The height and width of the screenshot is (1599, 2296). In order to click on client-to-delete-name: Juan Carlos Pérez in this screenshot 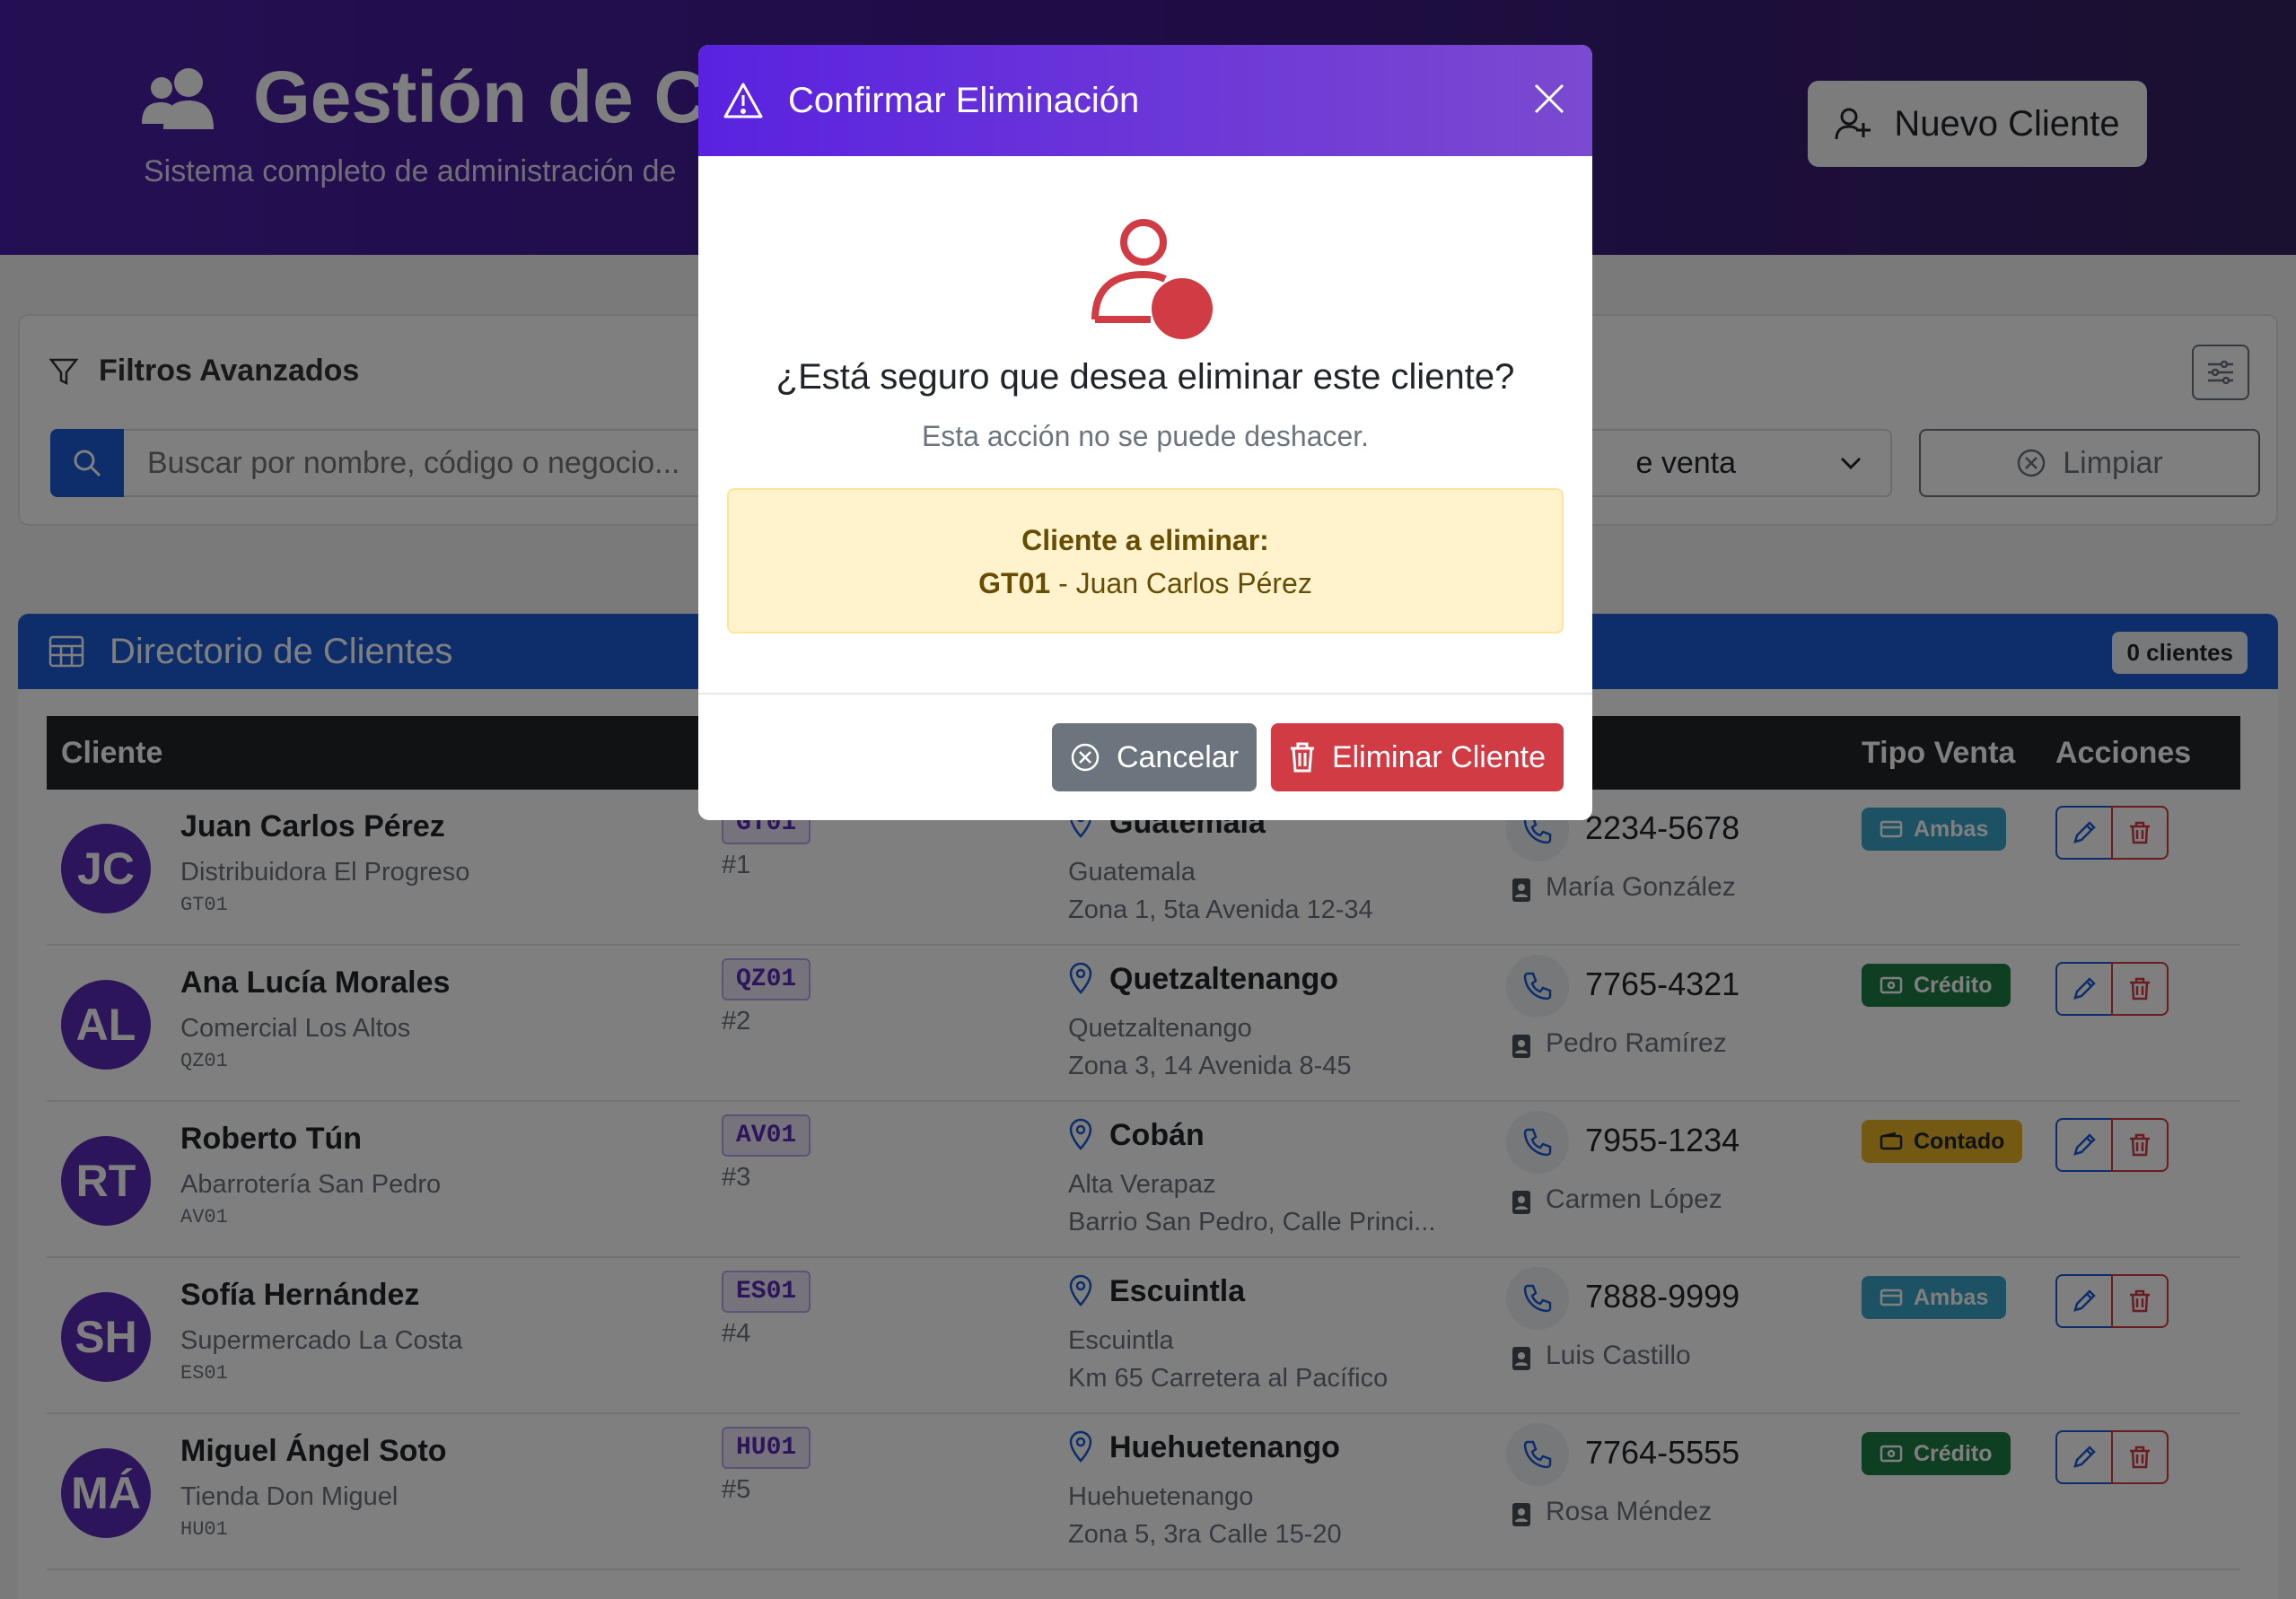, I will do `click(1193, 583)`.